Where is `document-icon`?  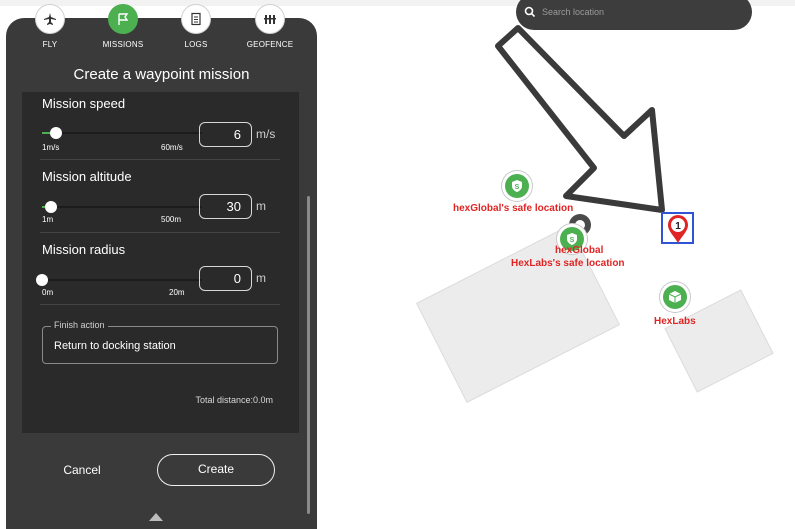 document-icon is located at coordinates (196, 19).